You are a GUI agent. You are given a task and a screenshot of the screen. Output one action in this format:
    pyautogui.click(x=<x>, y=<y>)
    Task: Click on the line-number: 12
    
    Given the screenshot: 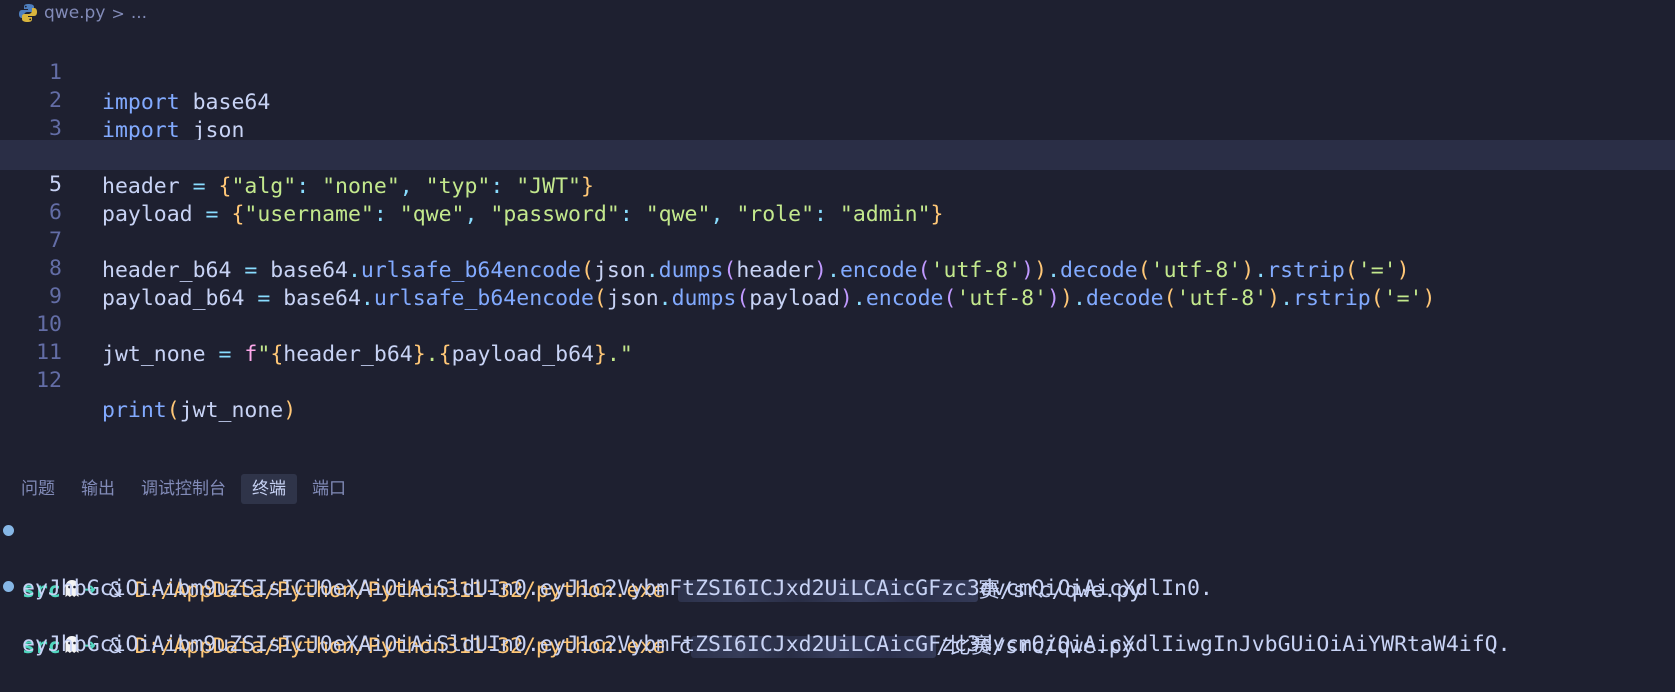 What is the action you would take?
    pyautogui.click(x=49, y=380)
    